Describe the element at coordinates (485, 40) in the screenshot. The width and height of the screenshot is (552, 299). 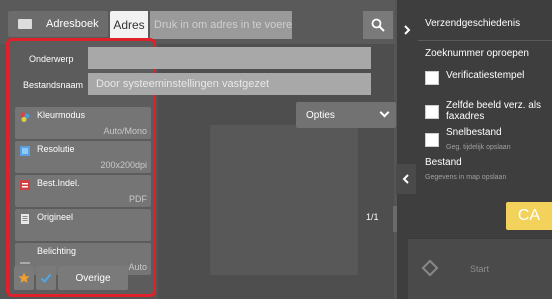
I see `divider` at that location.